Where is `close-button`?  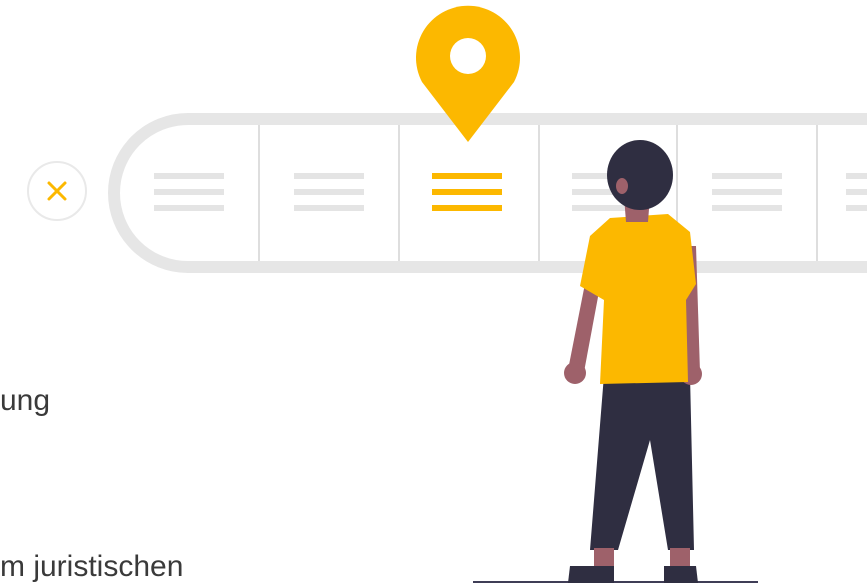
close-button is located at coordinates (57, 191).